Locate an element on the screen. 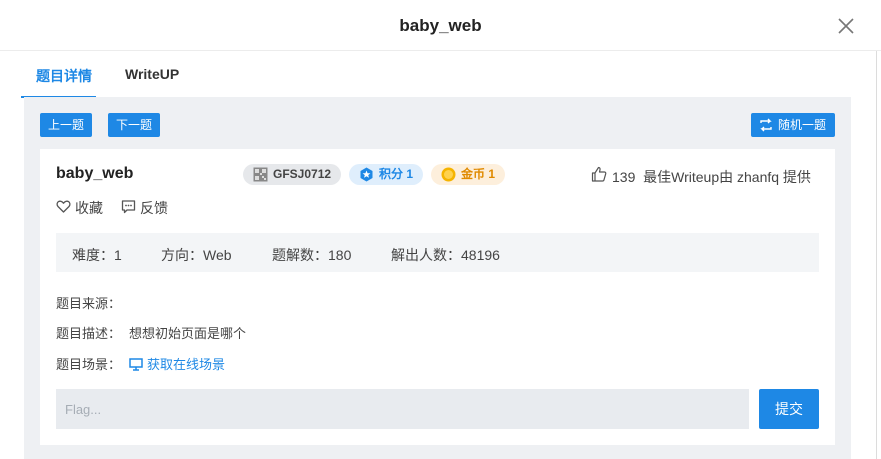 The image size is (881, 459). solvers-stat: 解出人数：48196 is located at coordinates (445, 255).